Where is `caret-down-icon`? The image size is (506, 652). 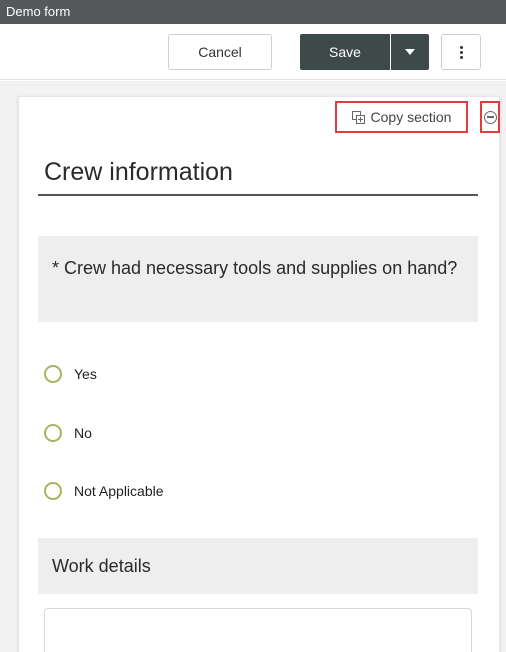 caret-down-icon is located at coordinates (410, 52).